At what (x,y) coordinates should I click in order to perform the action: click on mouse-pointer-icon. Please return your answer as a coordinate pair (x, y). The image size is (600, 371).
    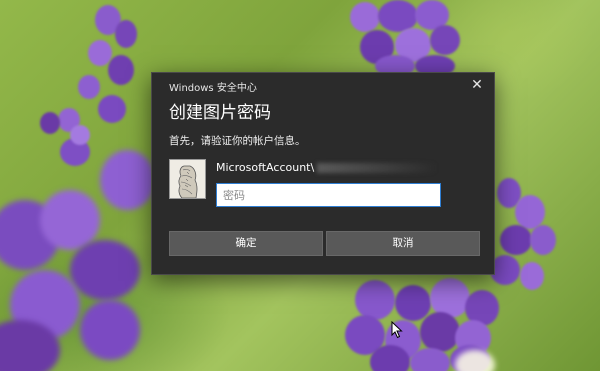
    Looking at the image, I should click on (397, 330).